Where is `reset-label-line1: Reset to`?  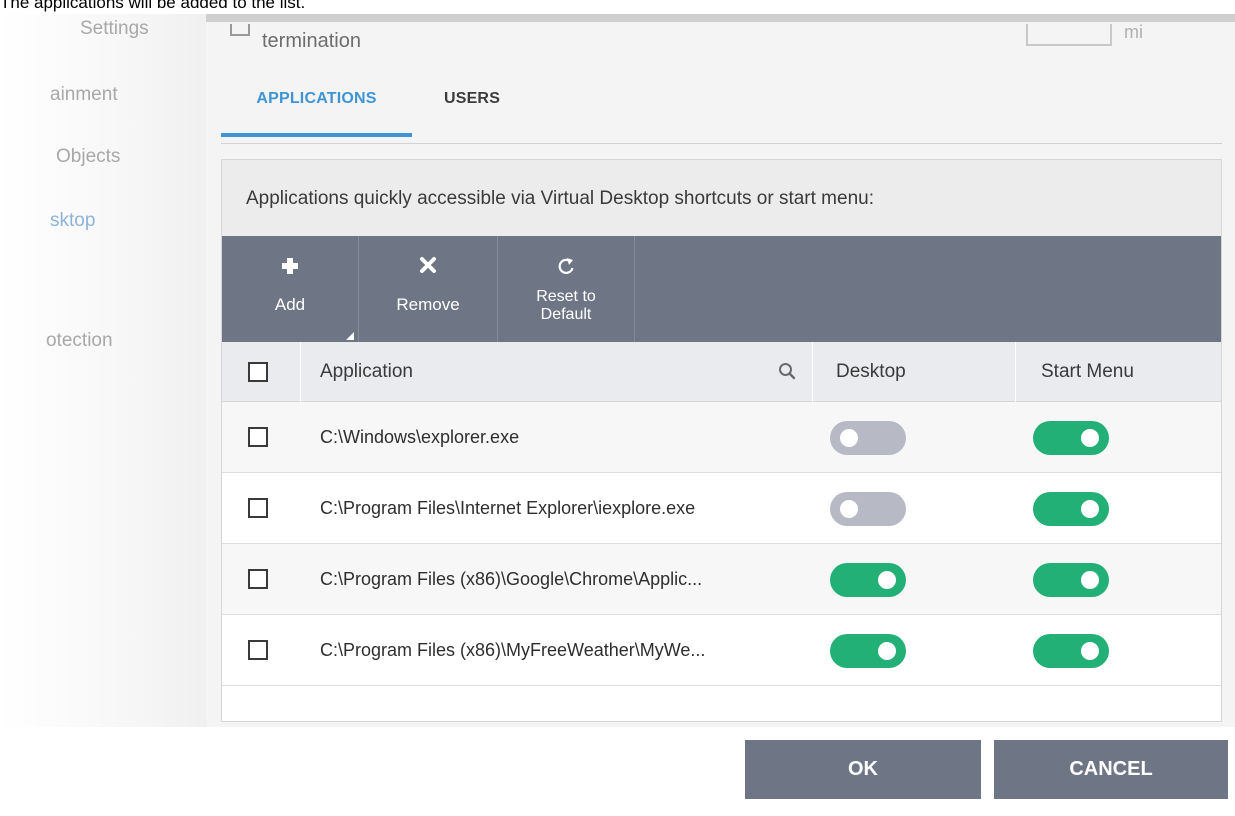 reset-label-line1: Reset to is located at coordinates (566, 296).